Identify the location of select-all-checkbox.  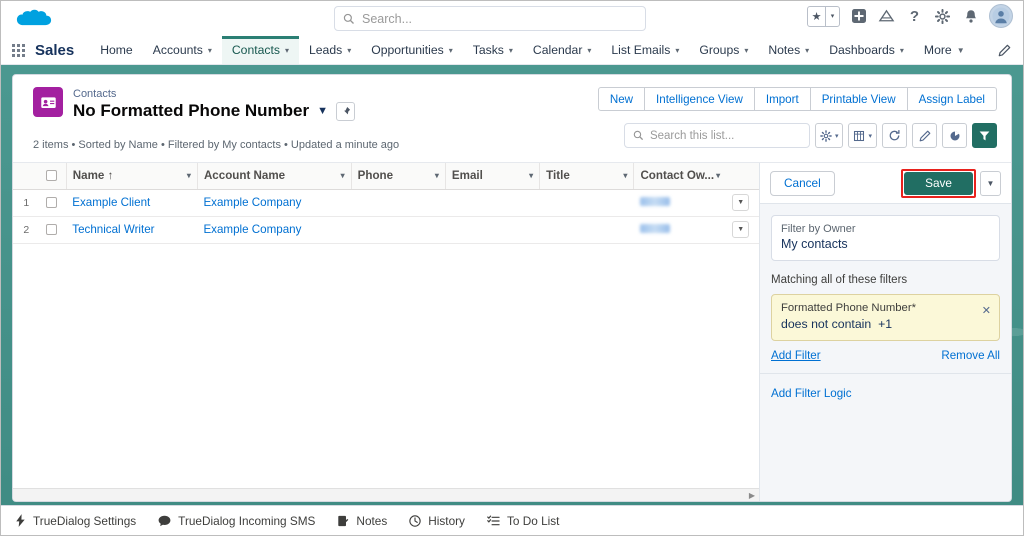
(51, 176).